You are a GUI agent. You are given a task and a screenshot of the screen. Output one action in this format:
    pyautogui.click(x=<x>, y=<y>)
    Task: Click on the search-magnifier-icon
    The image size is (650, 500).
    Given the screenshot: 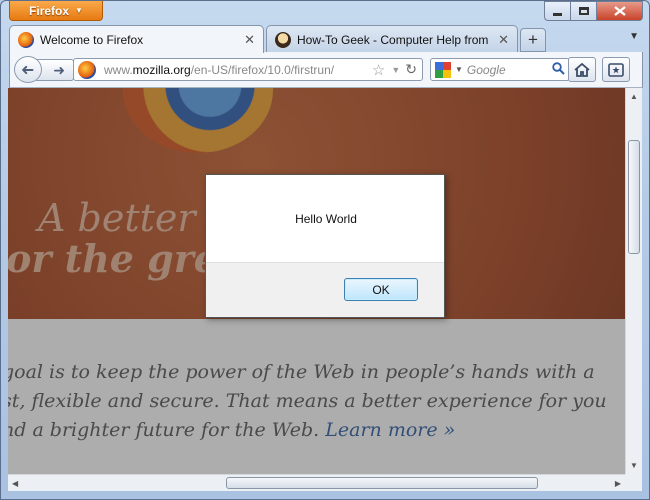 What is the action you would take?
    pyautogui.click(x=558, y=69)
    